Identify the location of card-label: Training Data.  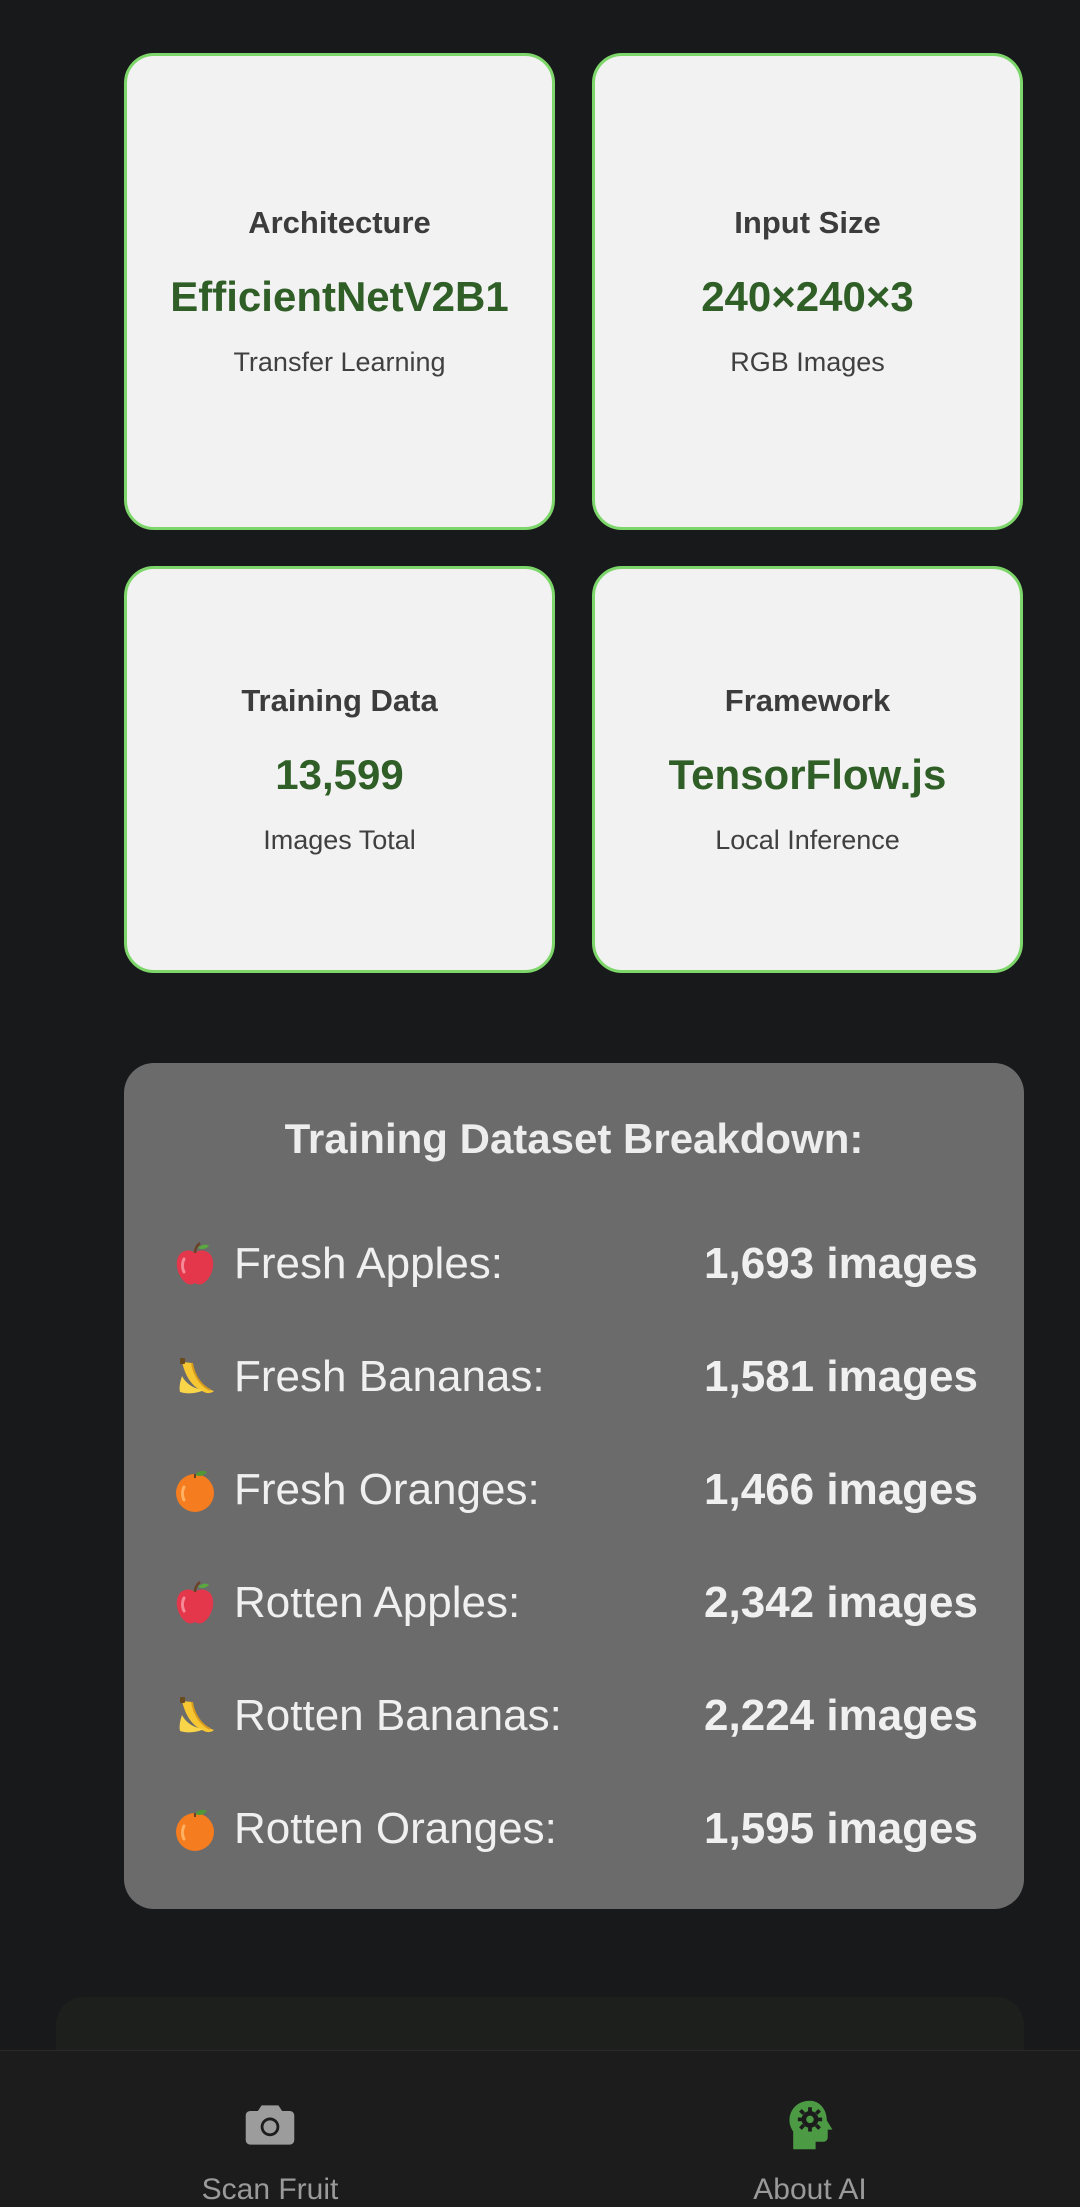
(339, 700).